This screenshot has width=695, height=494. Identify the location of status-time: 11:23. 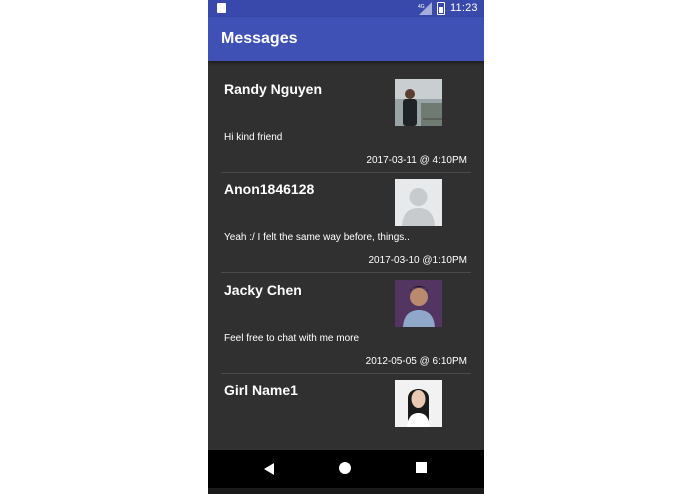
(464, 8).